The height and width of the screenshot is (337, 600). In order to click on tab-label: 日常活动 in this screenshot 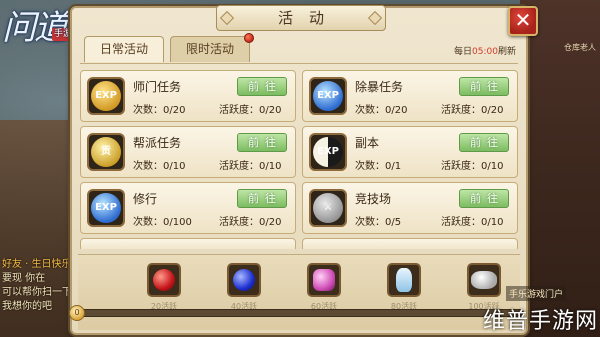, I will do `click(123, 49)`.